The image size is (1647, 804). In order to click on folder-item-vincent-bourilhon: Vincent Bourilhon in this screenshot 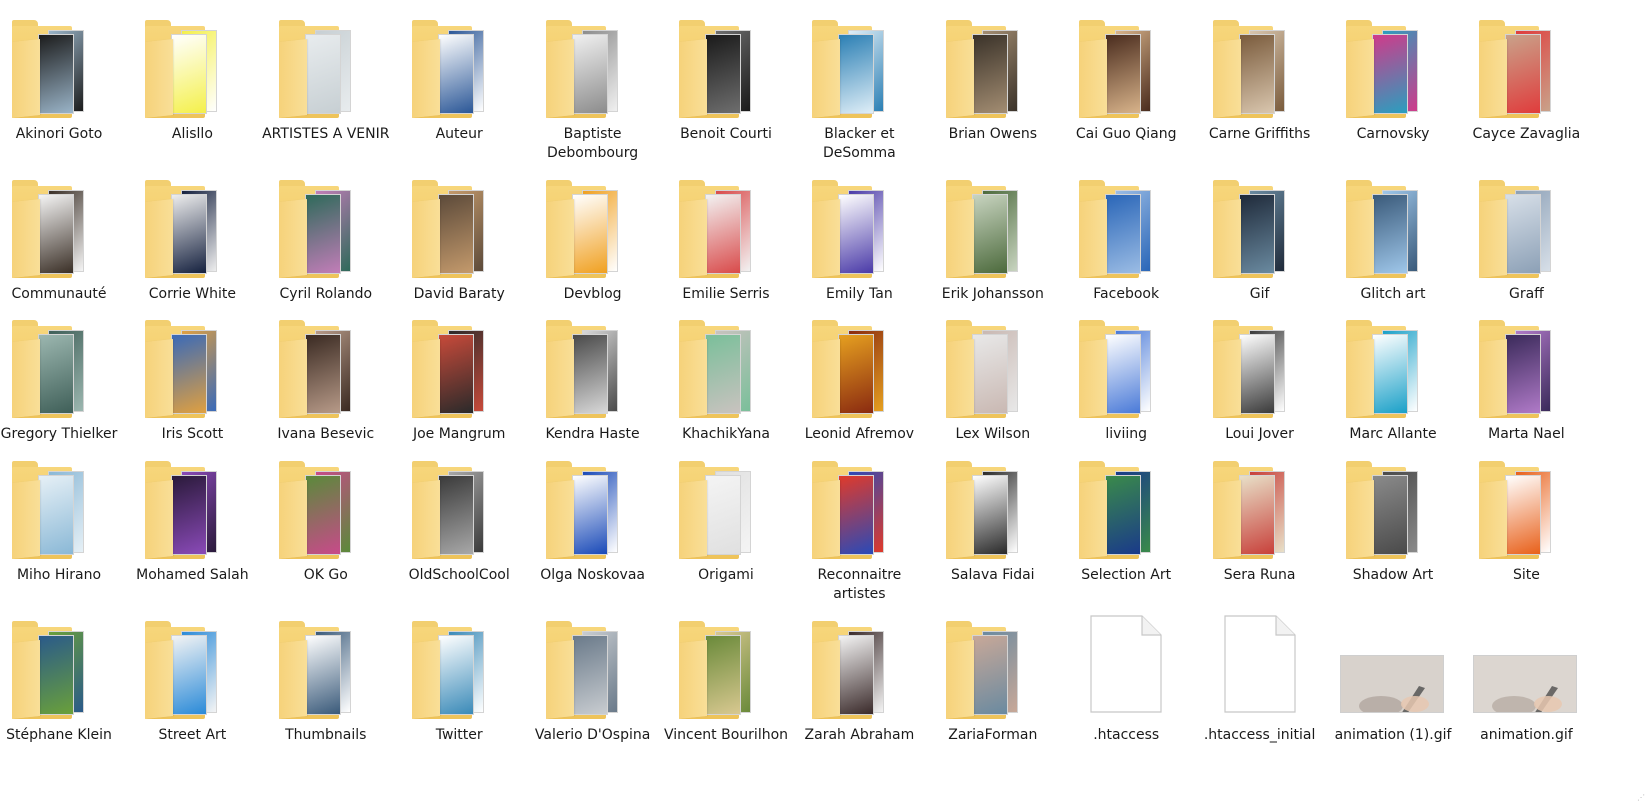, I will do `click(726, 689)`.